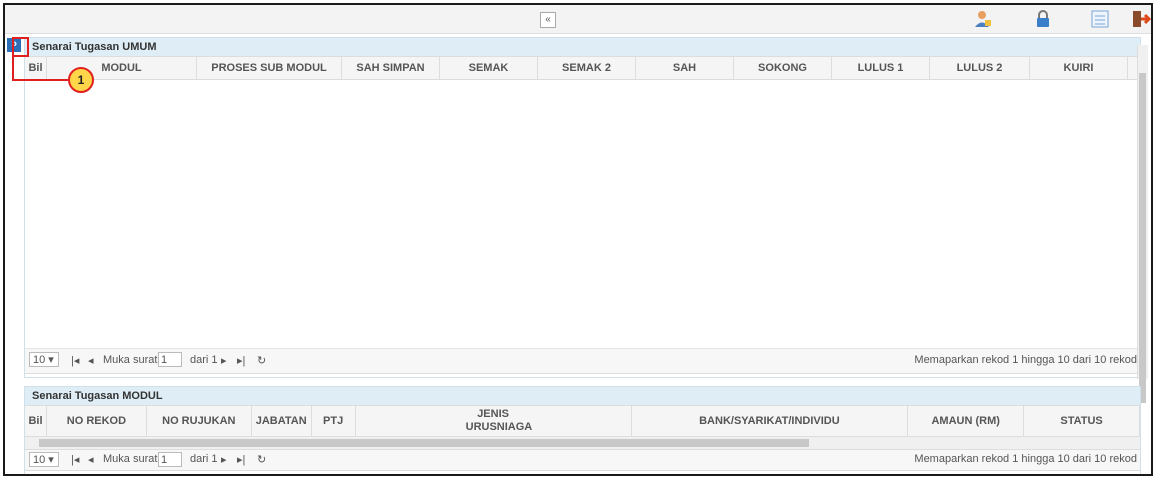 Image resolution: width=1156 pixels, height=479 pixels. What do you see at coordinates (494, 421) in the screenshot?
I see `col-jenis-urusniaga: JENIS URUSNIAGA` at bounding box center [494, 421].